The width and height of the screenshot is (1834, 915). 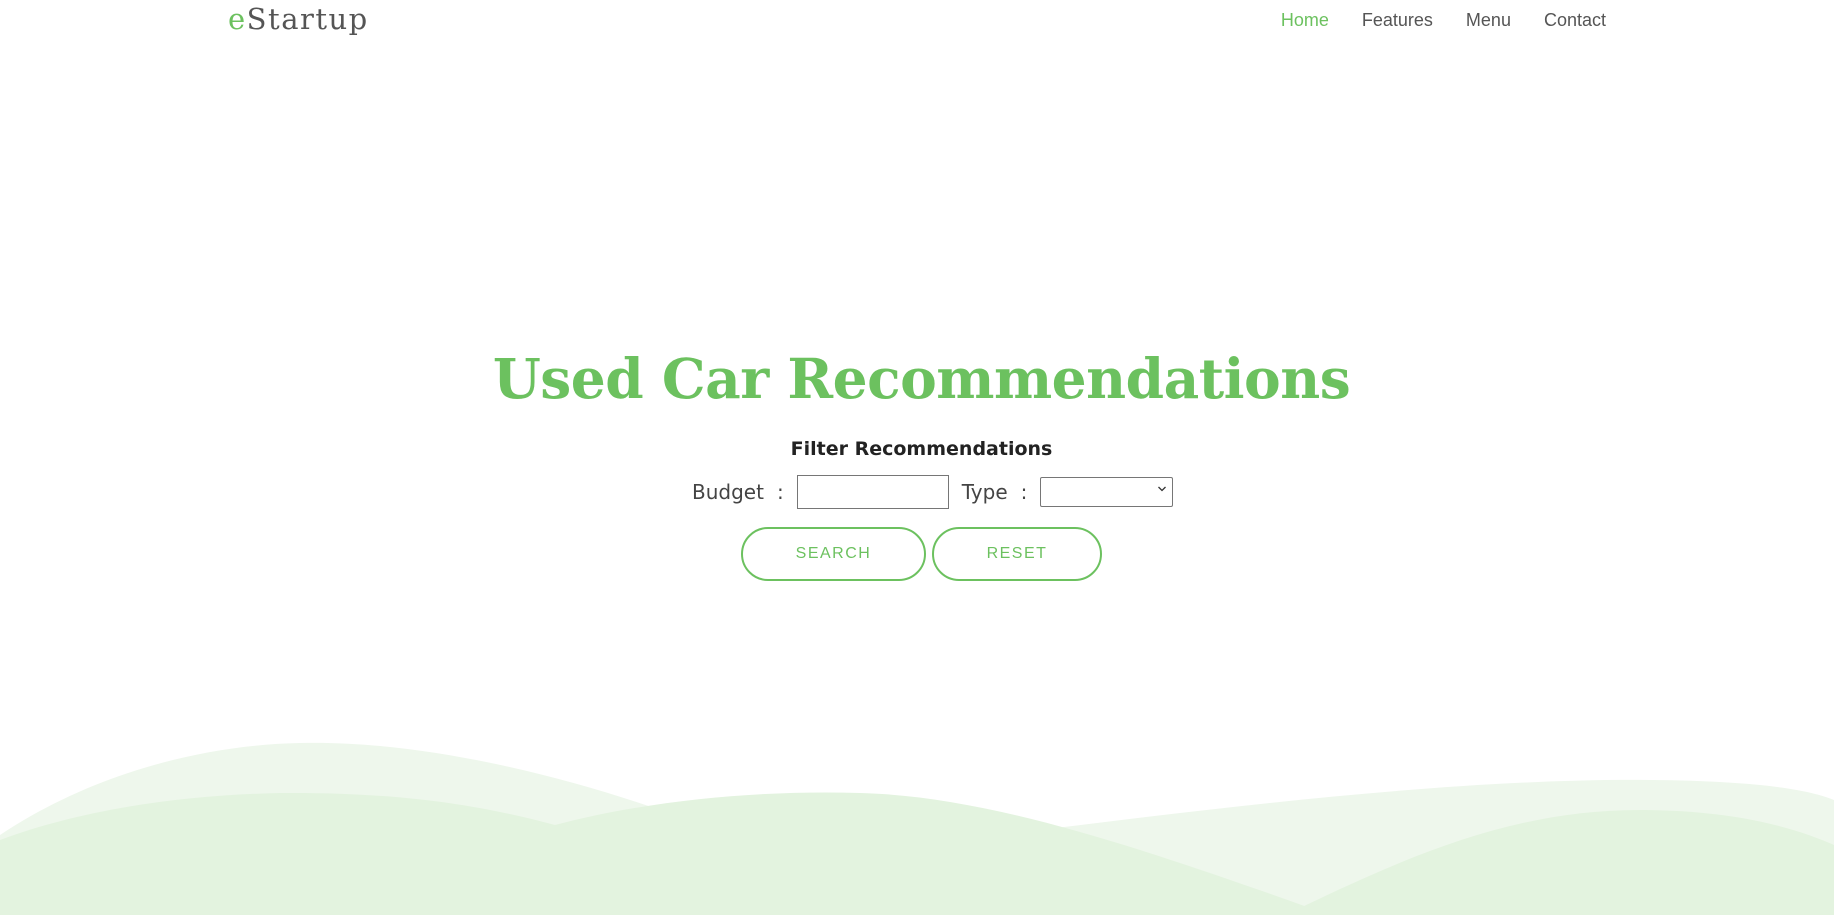 I want to click on filter-form: Budget : Type :, so click(x=933, y=492).